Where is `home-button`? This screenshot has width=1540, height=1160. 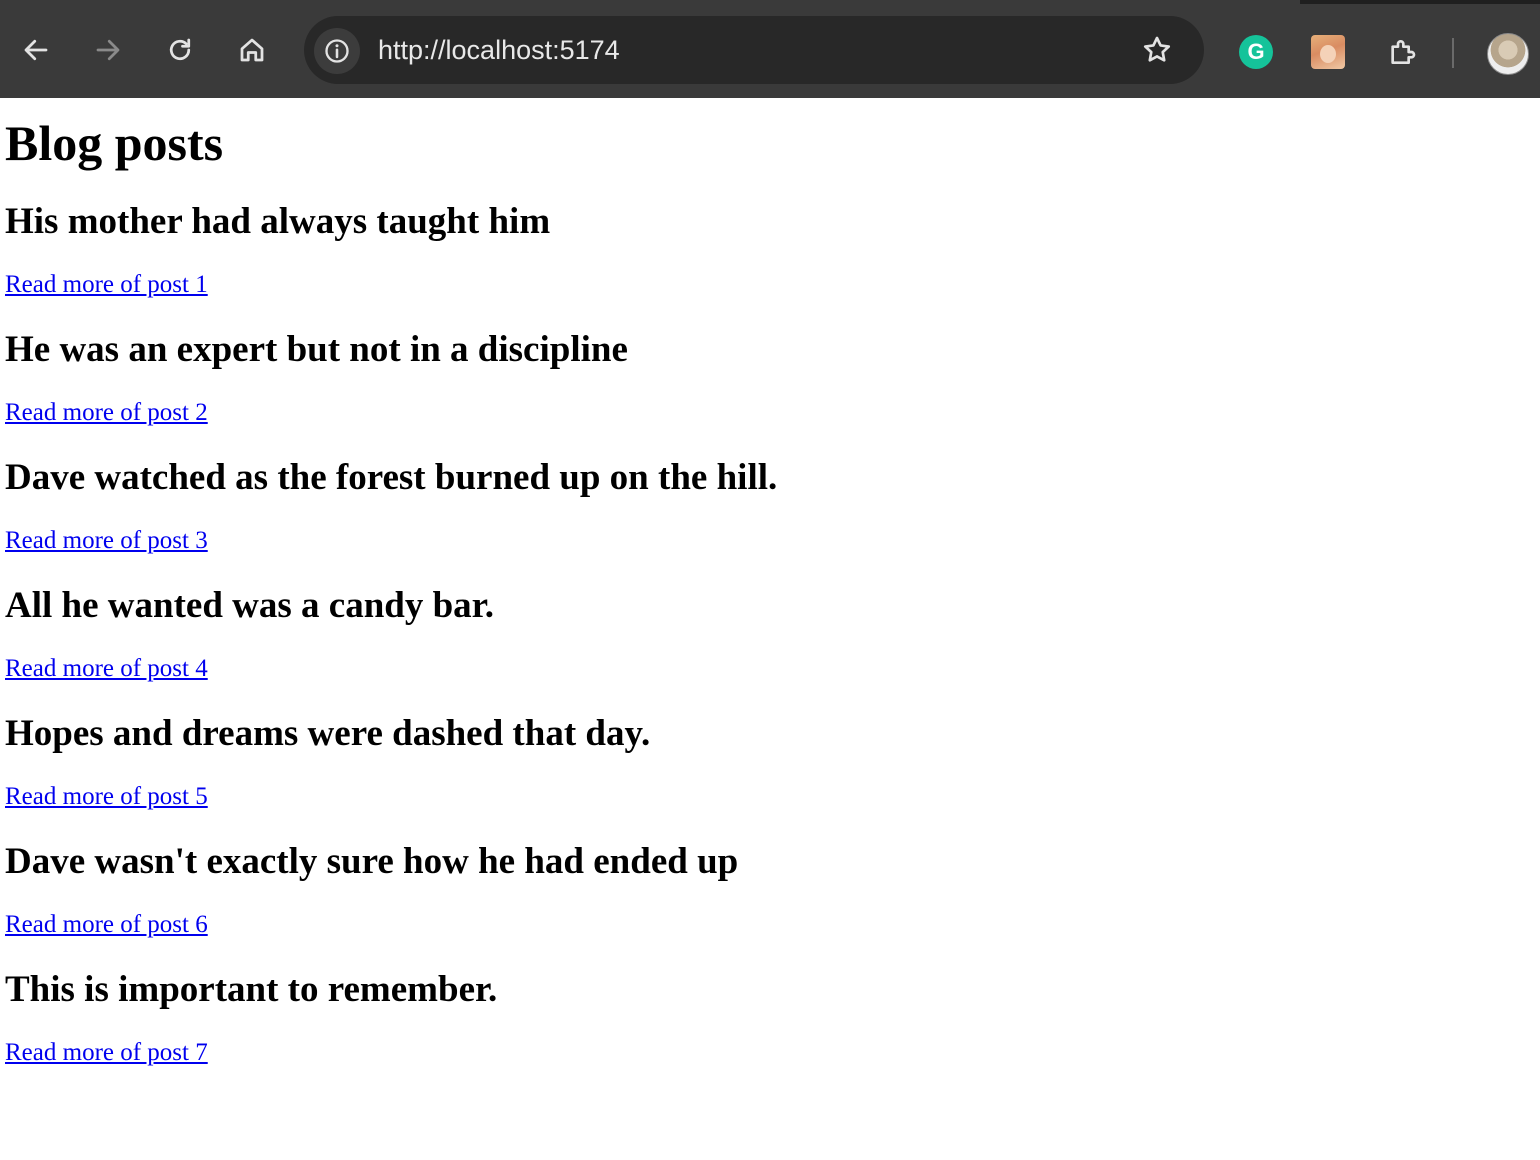 home-button is located at coordinates (252, 50).